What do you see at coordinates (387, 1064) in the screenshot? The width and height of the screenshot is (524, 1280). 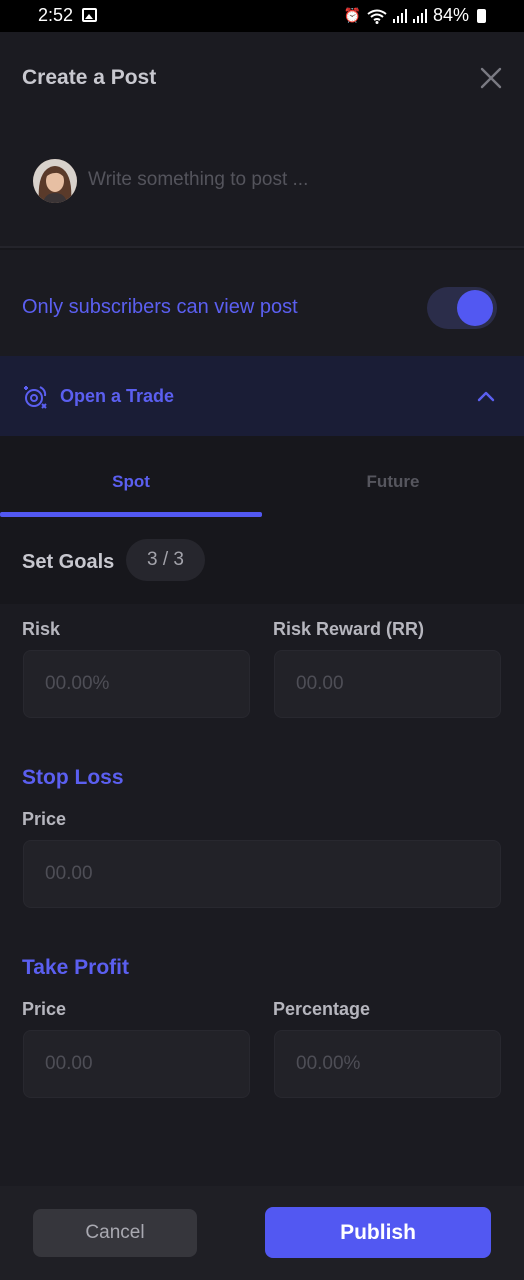 I see `take-profit-percentage-input` at bounding box center [387, 1064].